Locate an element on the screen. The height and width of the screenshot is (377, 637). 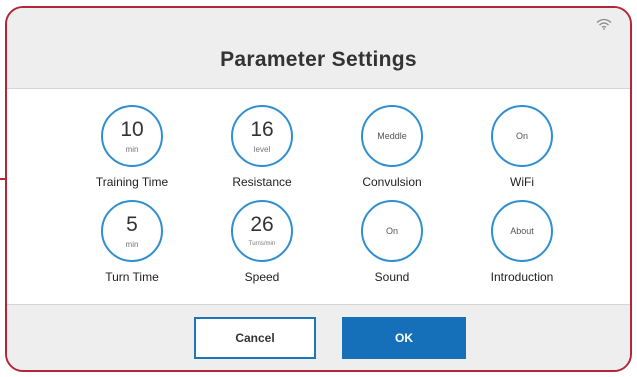
turn-time-unit: min is located at coordinates (132, 244).